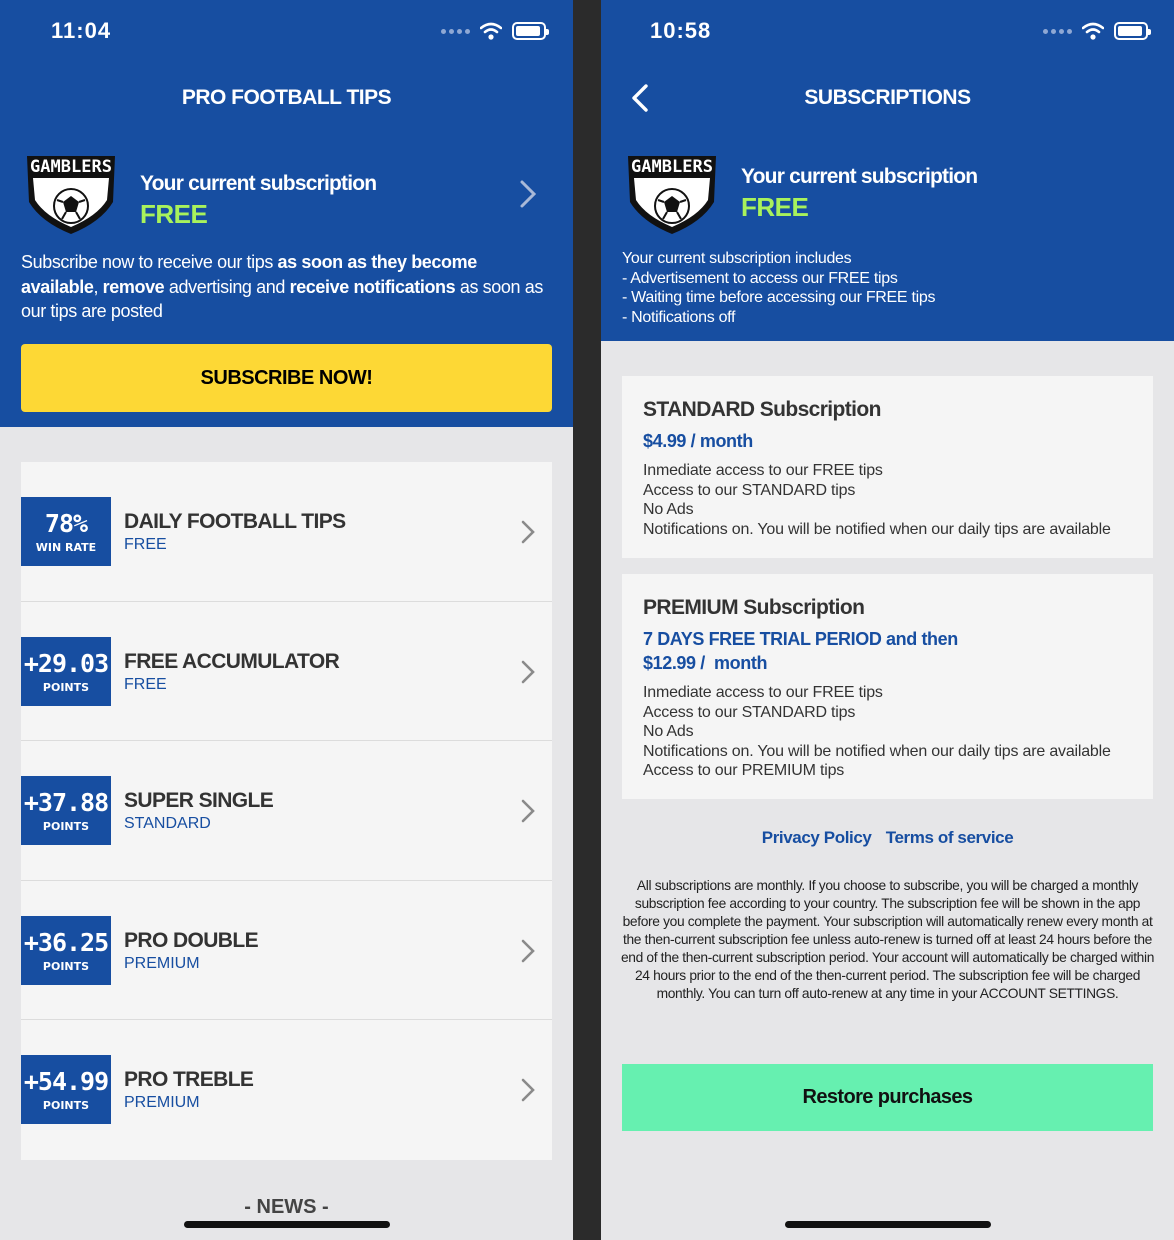 The height and width of the screenshot is (1240, 1174). I want to click on tip-title: SUPER SINGLE, so click(199, 800).